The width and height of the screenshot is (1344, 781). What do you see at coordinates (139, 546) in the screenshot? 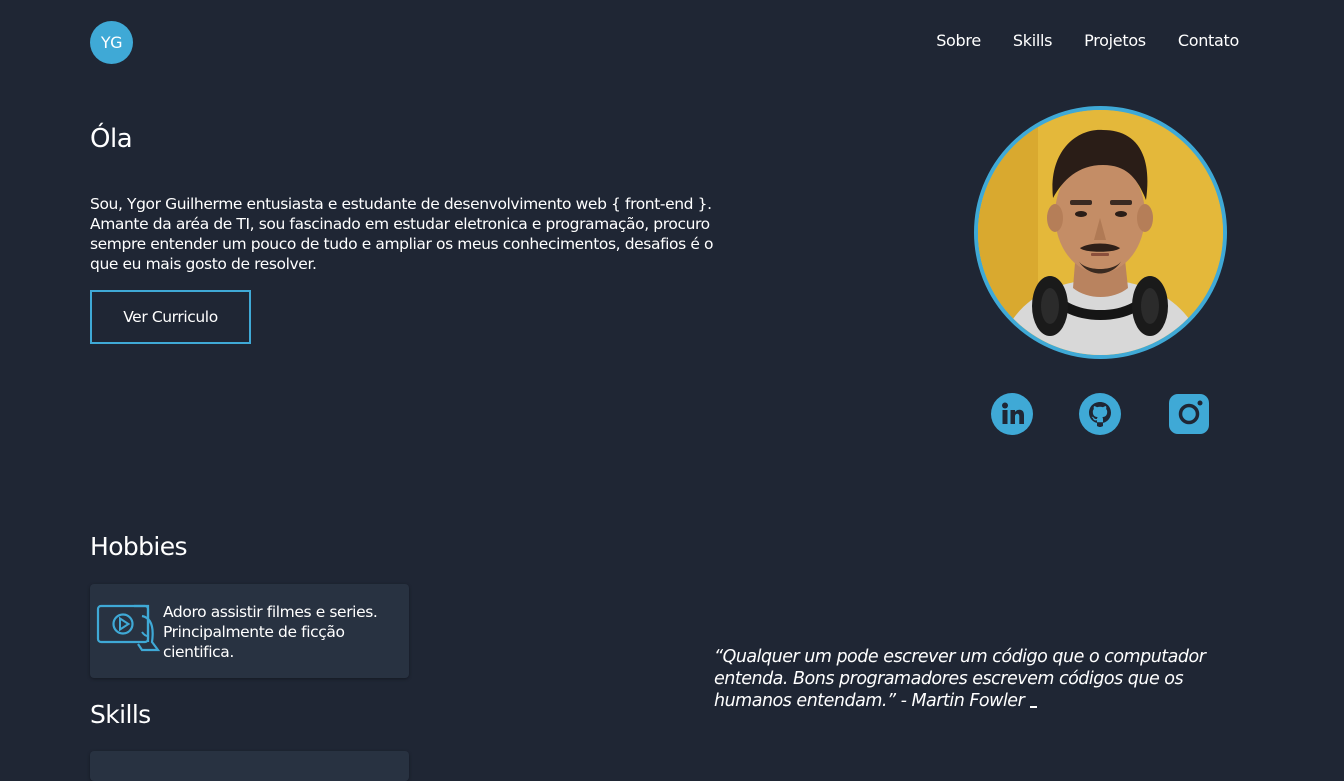
I see `hobbies-title: Hobbies` at bounding box center [139, 546].